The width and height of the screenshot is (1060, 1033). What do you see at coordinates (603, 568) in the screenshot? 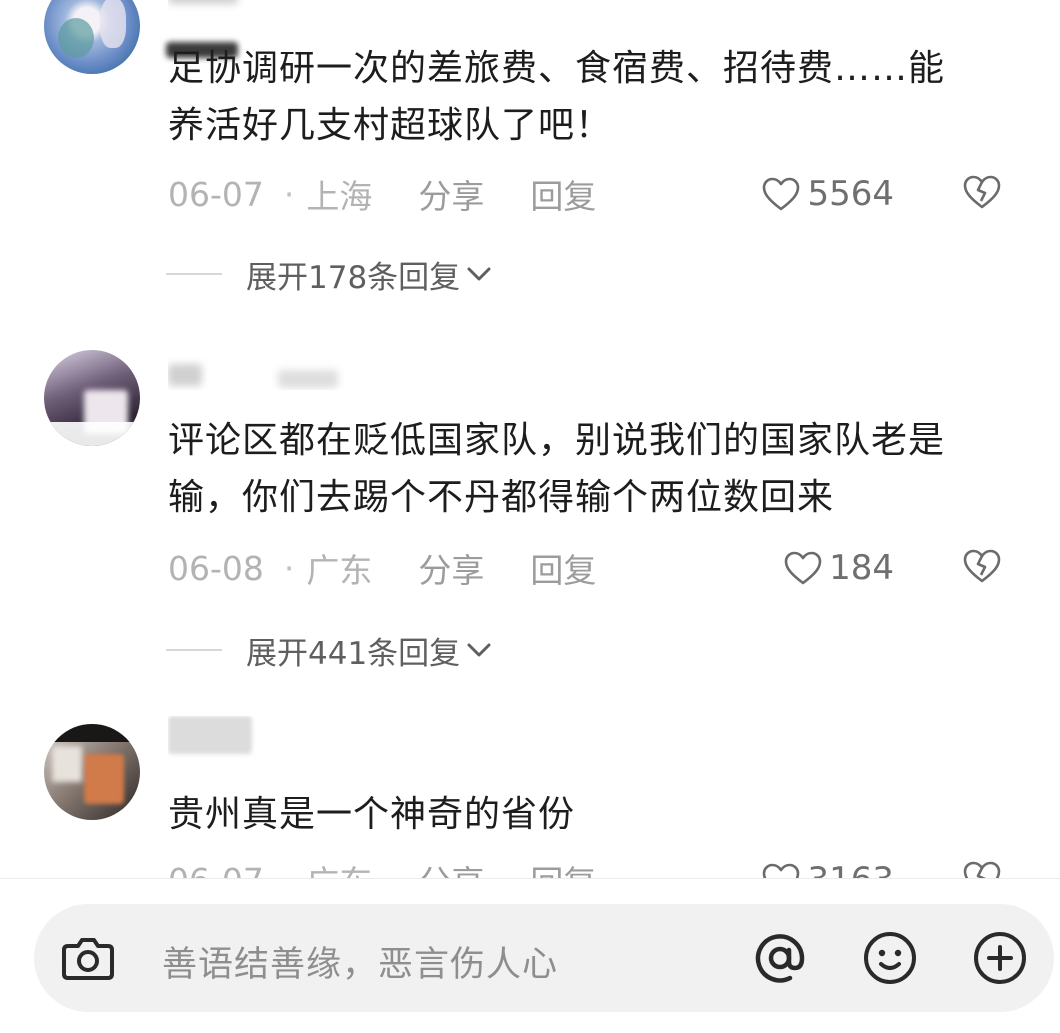
I see `comment-meta: 06-08 · 广东 分享 回复 184` at bounding box center [603, 568].